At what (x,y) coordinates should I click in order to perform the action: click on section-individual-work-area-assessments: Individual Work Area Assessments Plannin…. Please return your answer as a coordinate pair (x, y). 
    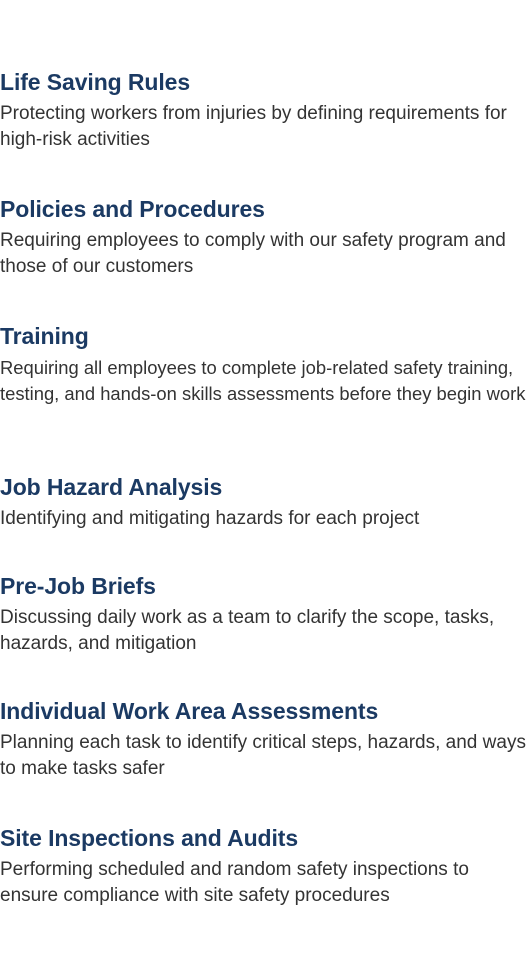
    Looking at the image, I should click on (263, 738).